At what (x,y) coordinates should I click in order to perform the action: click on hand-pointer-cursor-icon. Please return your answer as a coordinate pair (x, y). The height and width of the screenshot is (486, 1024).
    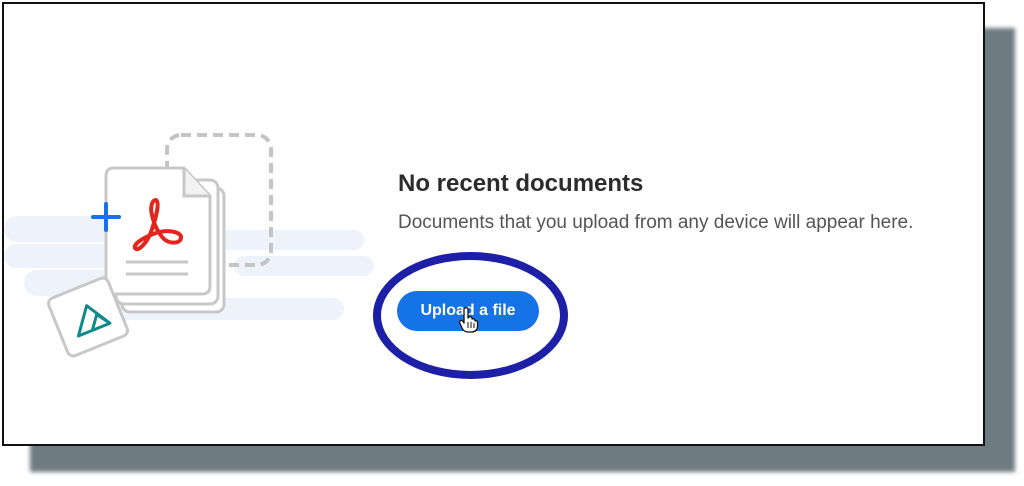
    Looking at the image, I should click on (469, 320).